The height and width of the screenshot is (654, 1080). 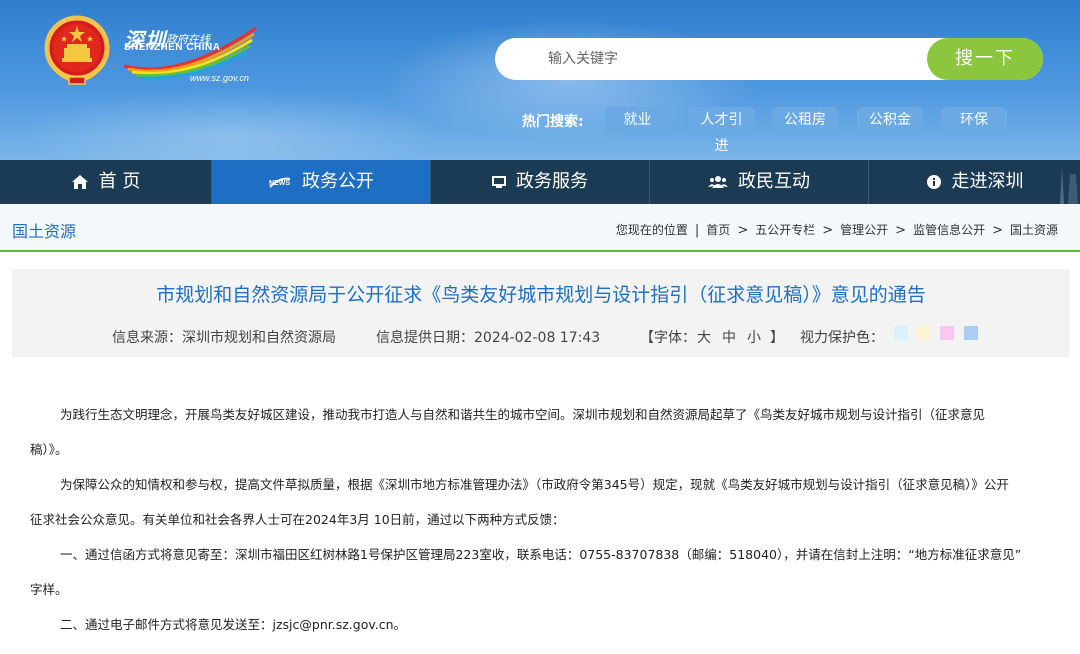 I want to click on nav-home: 首 页, so click(x=106, y=182).